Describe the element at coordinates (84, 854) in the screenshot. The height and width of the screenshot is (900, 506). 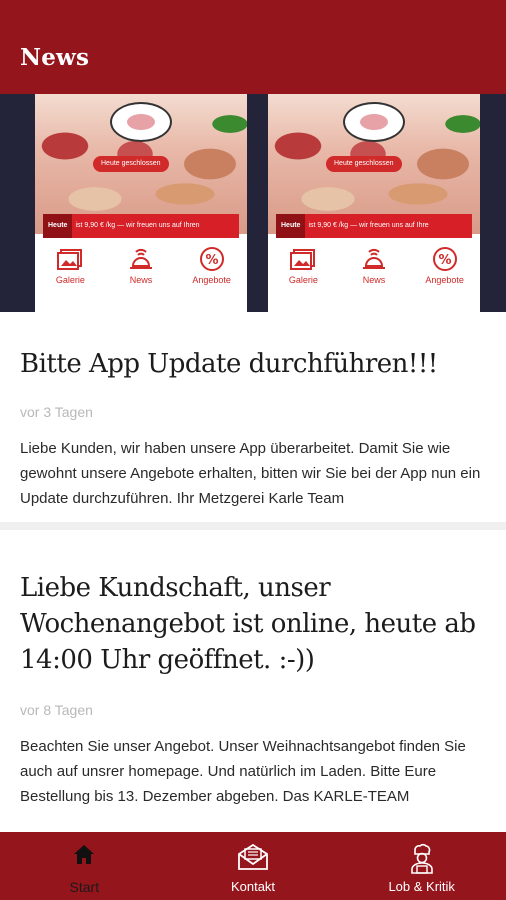
I see `home-icon` at that location.